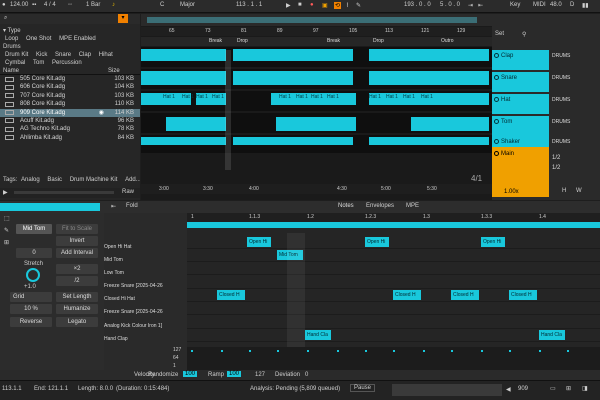 This screenshot has height=400, width=600. What do you see at coordinates (38, 63) in the screenshot?
I see `chip-tom: Tom` at bounding box center [38, 63].